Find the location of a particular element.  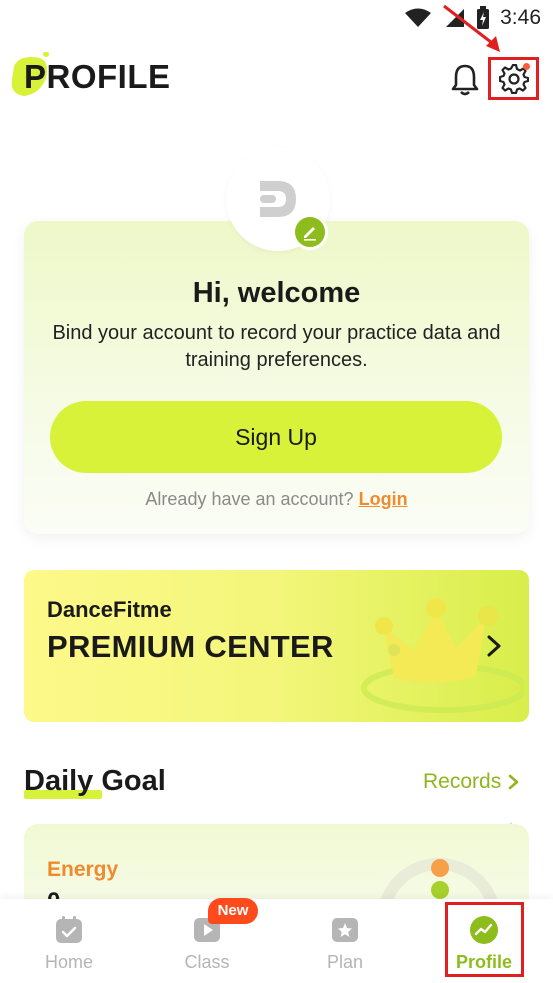

login-link: Login is located at coordinates (383, 499).